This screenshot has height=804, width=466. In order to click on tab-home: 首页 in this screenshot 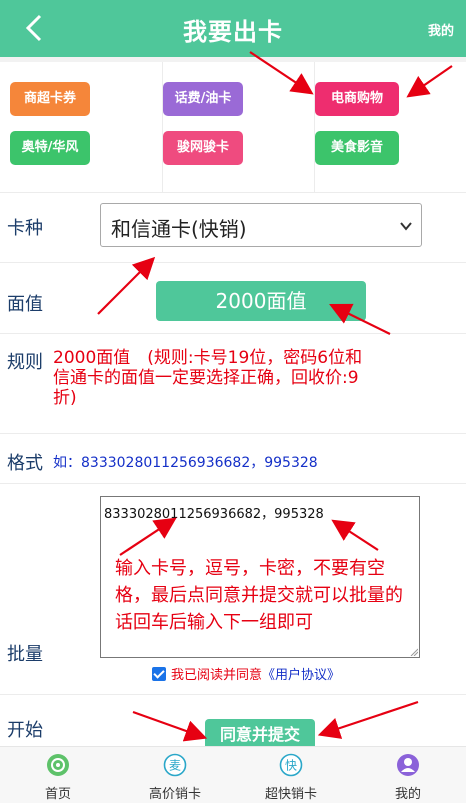, I will do `click(58, 775)`.